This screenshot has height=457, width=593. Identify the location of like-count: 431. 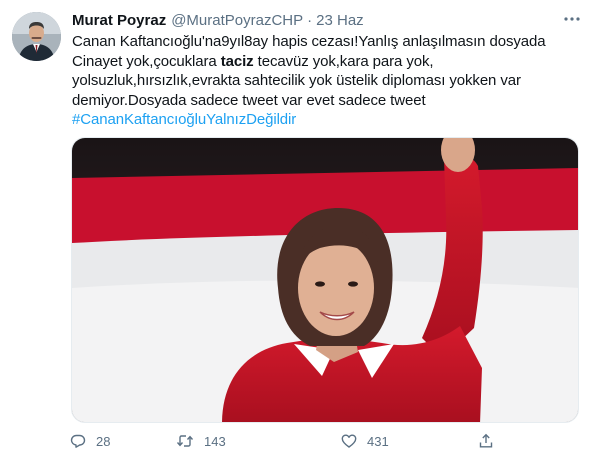
(378, 441).